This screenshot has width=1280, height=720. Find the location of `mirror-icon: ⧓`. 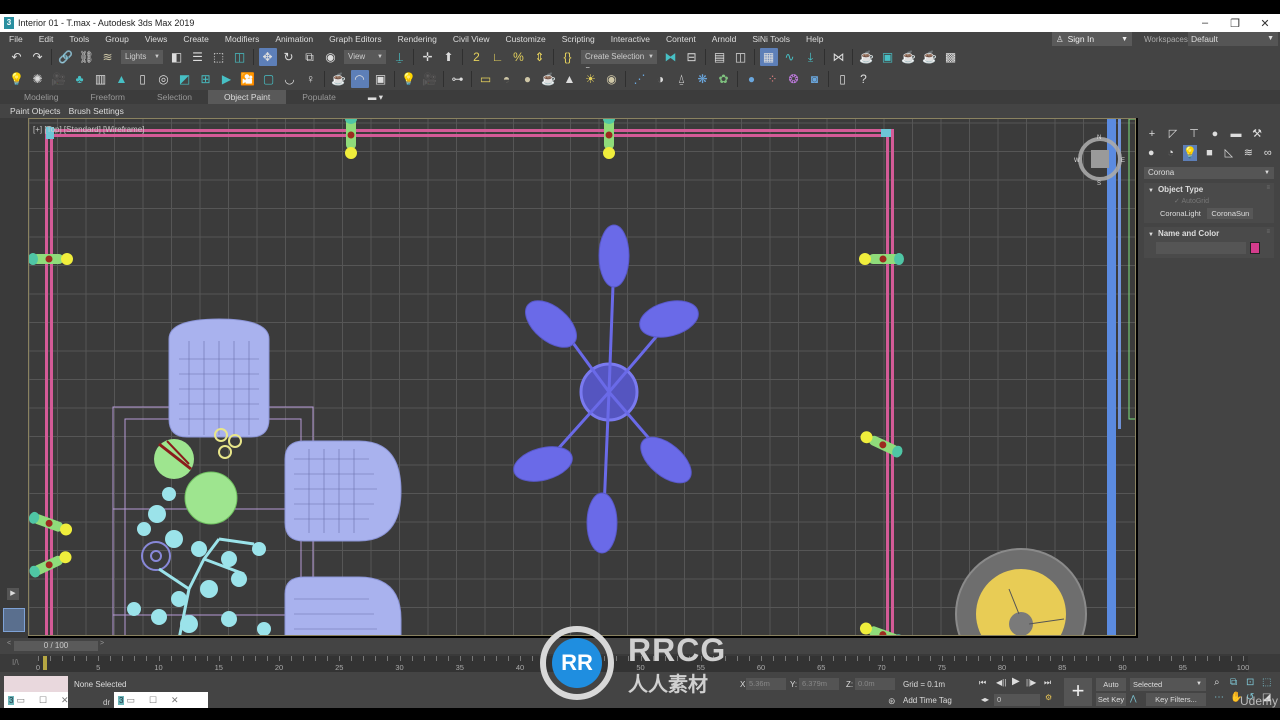

mirror-icon: ⧓ is located at coordinates (671, 57).